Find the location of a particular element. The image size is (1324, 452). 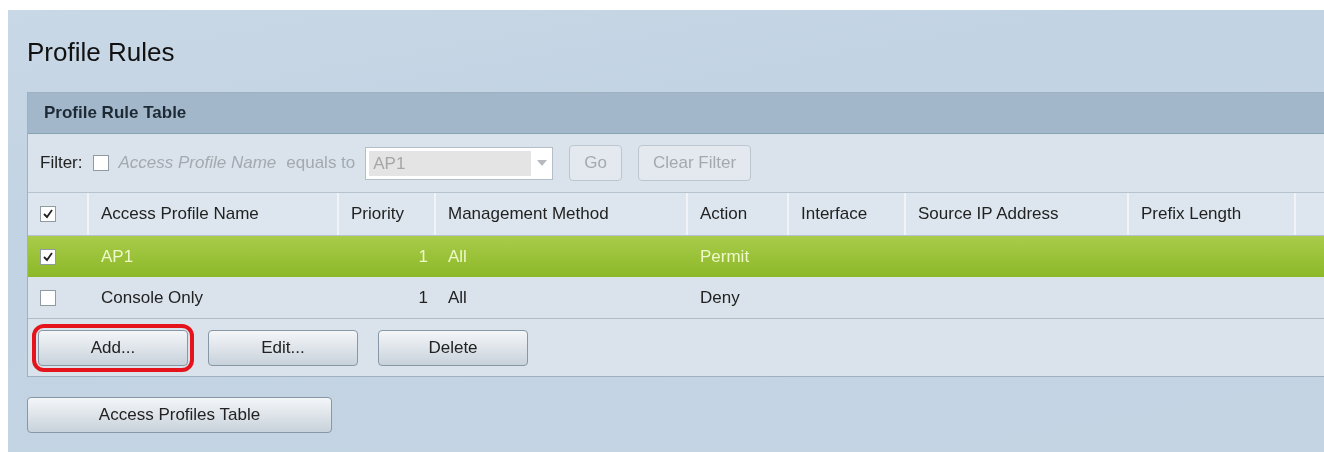

filter-field-label: Access Profile Name is located at coordinates (197, 163).